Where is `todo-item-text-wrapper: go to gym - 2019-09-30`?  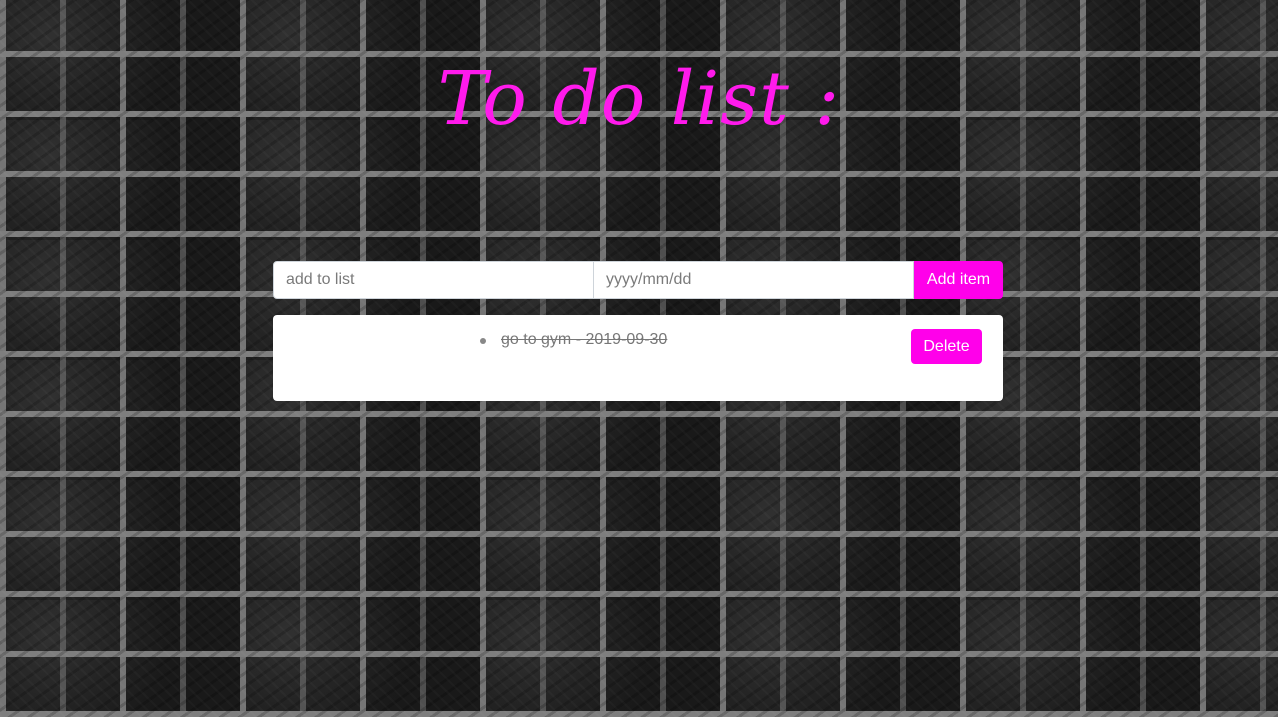 todo-item-text-wrapper: go to gym - 2019-09-30 is located at coordinates (574, 340).